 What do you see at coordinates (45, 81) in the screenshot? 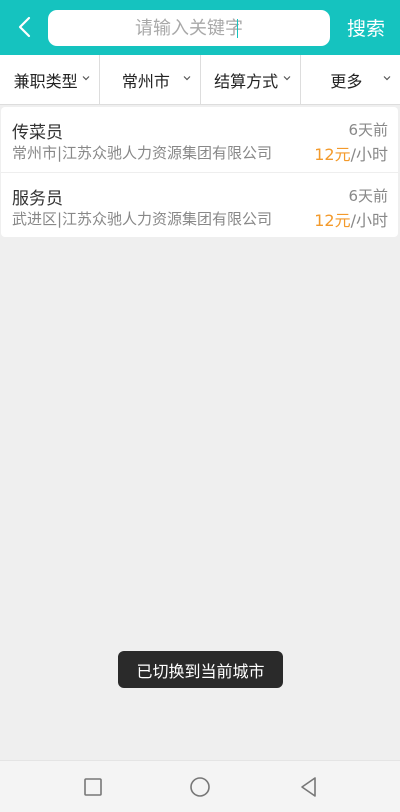
I see `filter-label: 兼职类型` at bounding box center [45, 81].